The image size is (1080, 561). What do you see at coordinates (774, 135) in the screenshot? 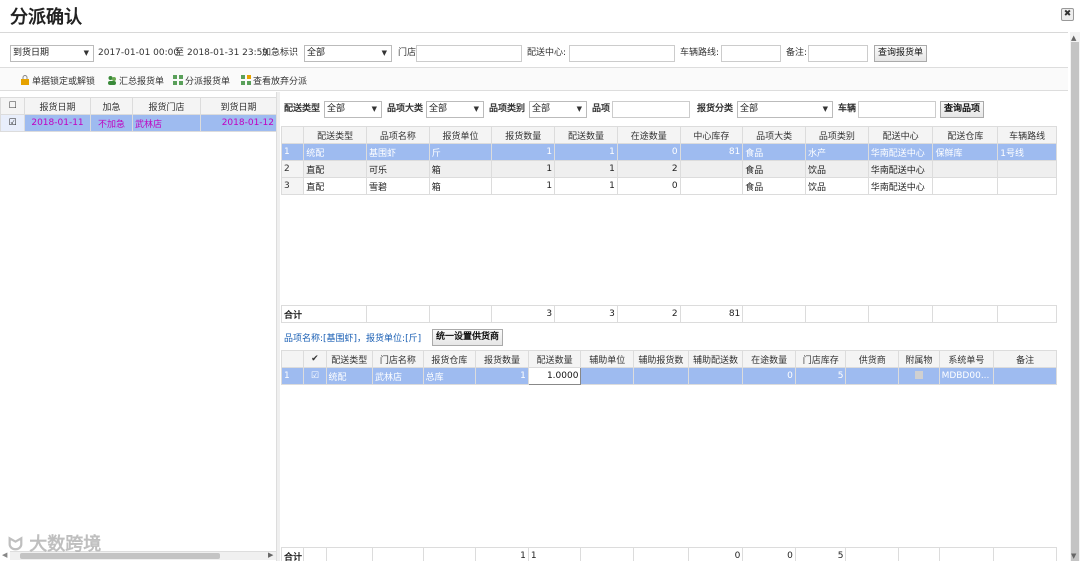
I see `col-category: 品项大类` at bounding box center [774, 135].